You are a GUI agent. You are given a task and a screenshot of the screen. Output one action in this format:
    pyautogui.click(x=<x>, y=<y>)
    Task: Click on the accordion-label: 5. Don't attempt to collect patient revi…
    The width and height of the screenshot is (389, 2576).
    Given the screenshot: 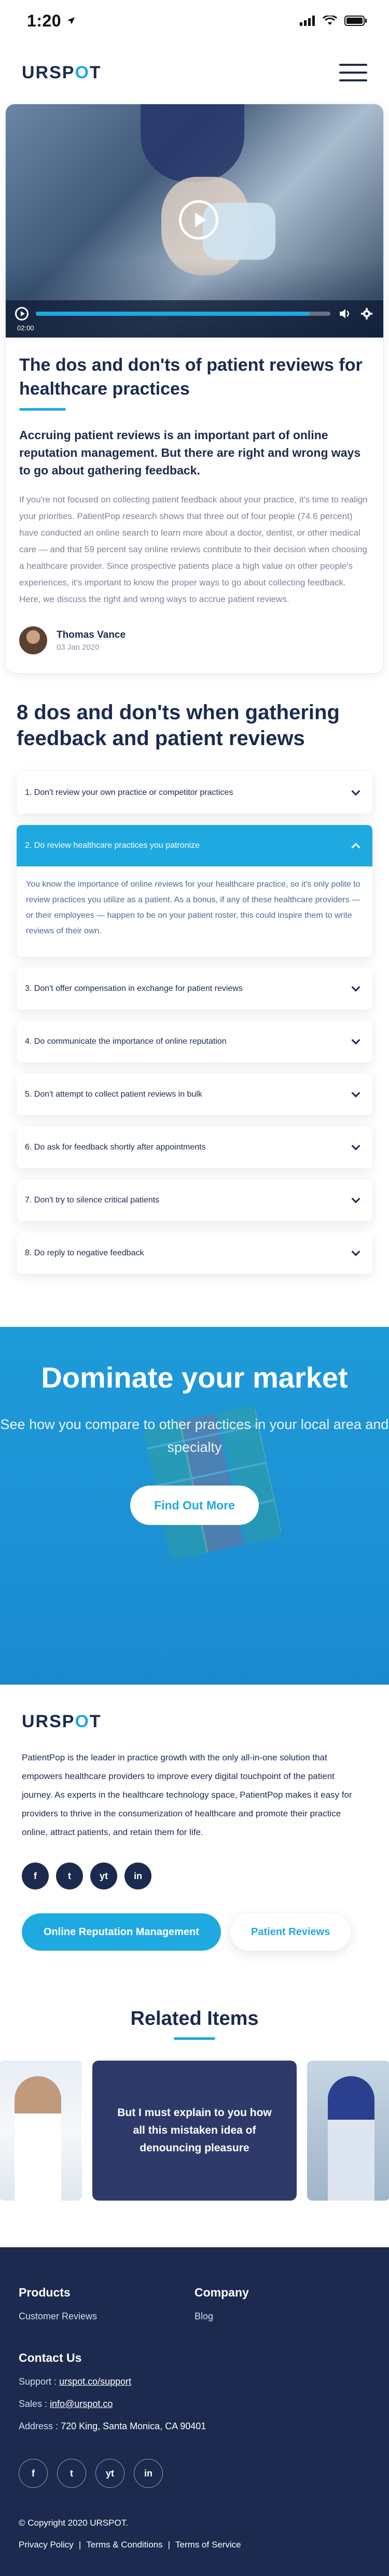 What is the action you would take?
    pyautogui.click(x=114, y=1094)
    